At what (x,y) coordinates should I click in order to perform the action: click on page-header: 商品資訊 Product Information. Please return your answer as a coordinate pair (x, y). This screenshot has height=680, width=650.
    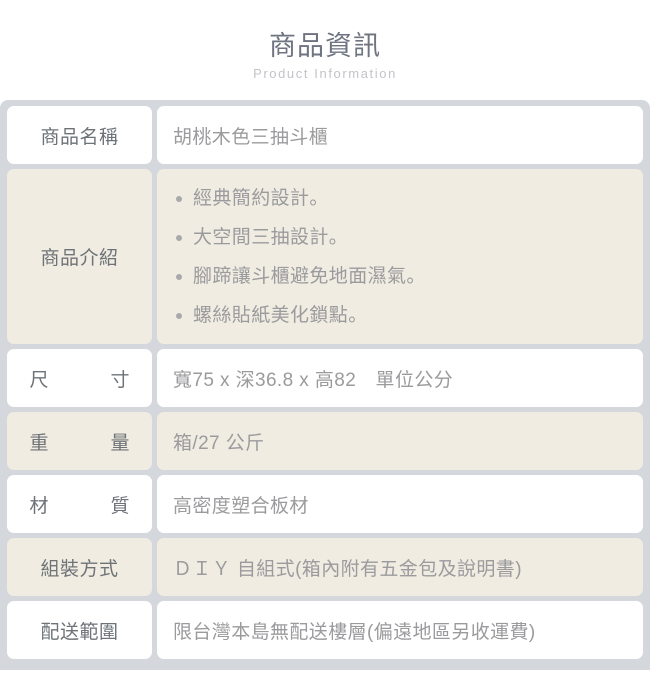
    Looking at the image, I should click on (325, 50).